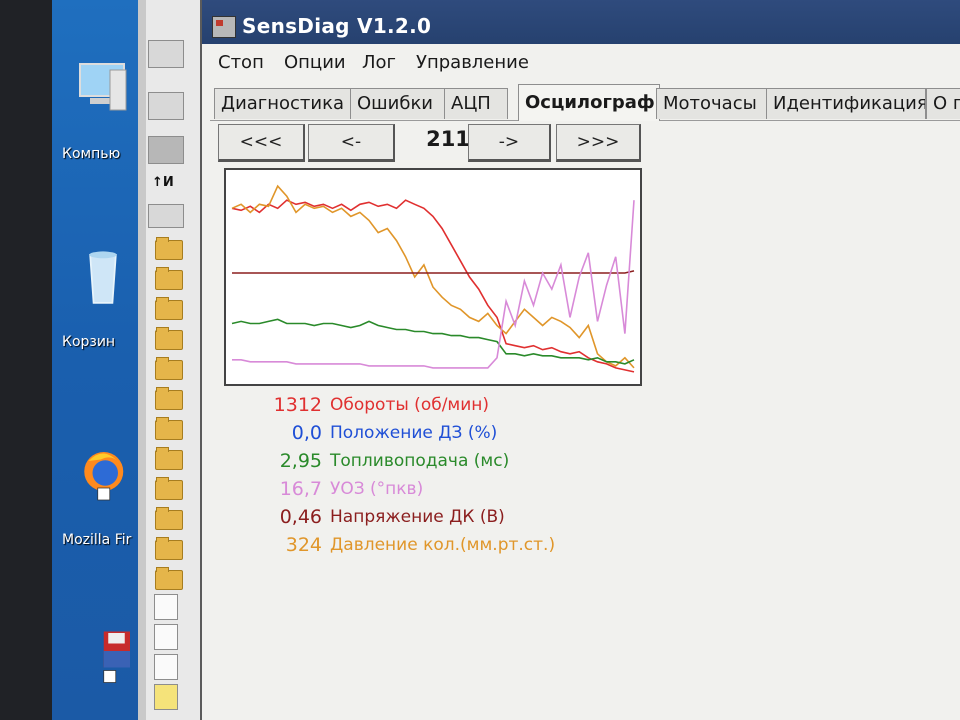  Describe the element at coordinates (589, 102) in the screenshot. I see `tab-oscilloscope: Осцилограф` at that location.